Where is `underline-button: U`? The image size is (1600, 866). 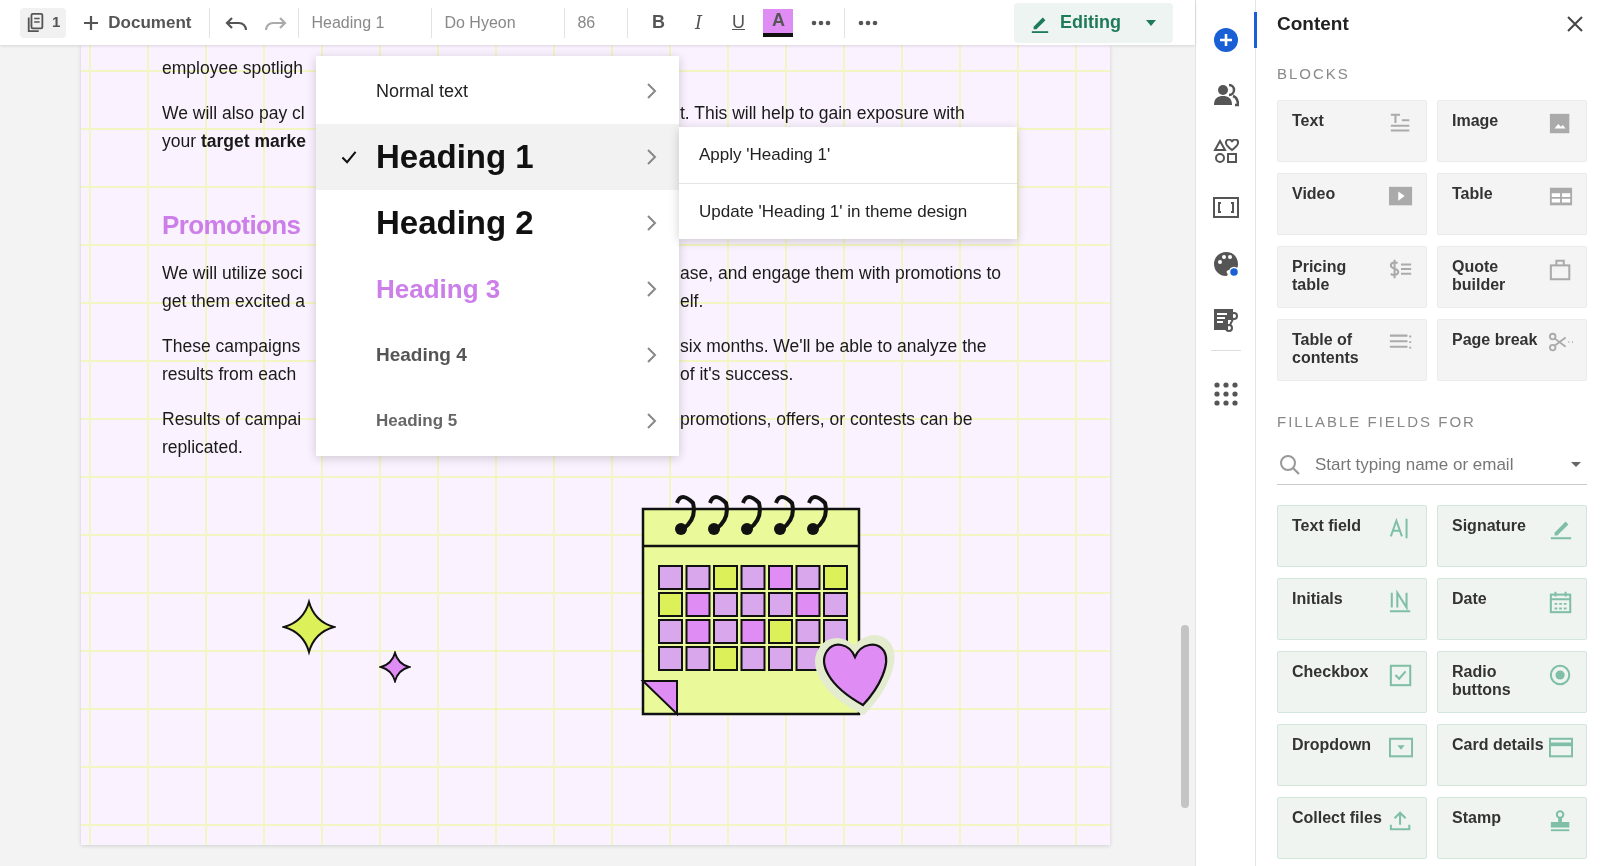
underline-button: U is located at coordinates (738, 22).